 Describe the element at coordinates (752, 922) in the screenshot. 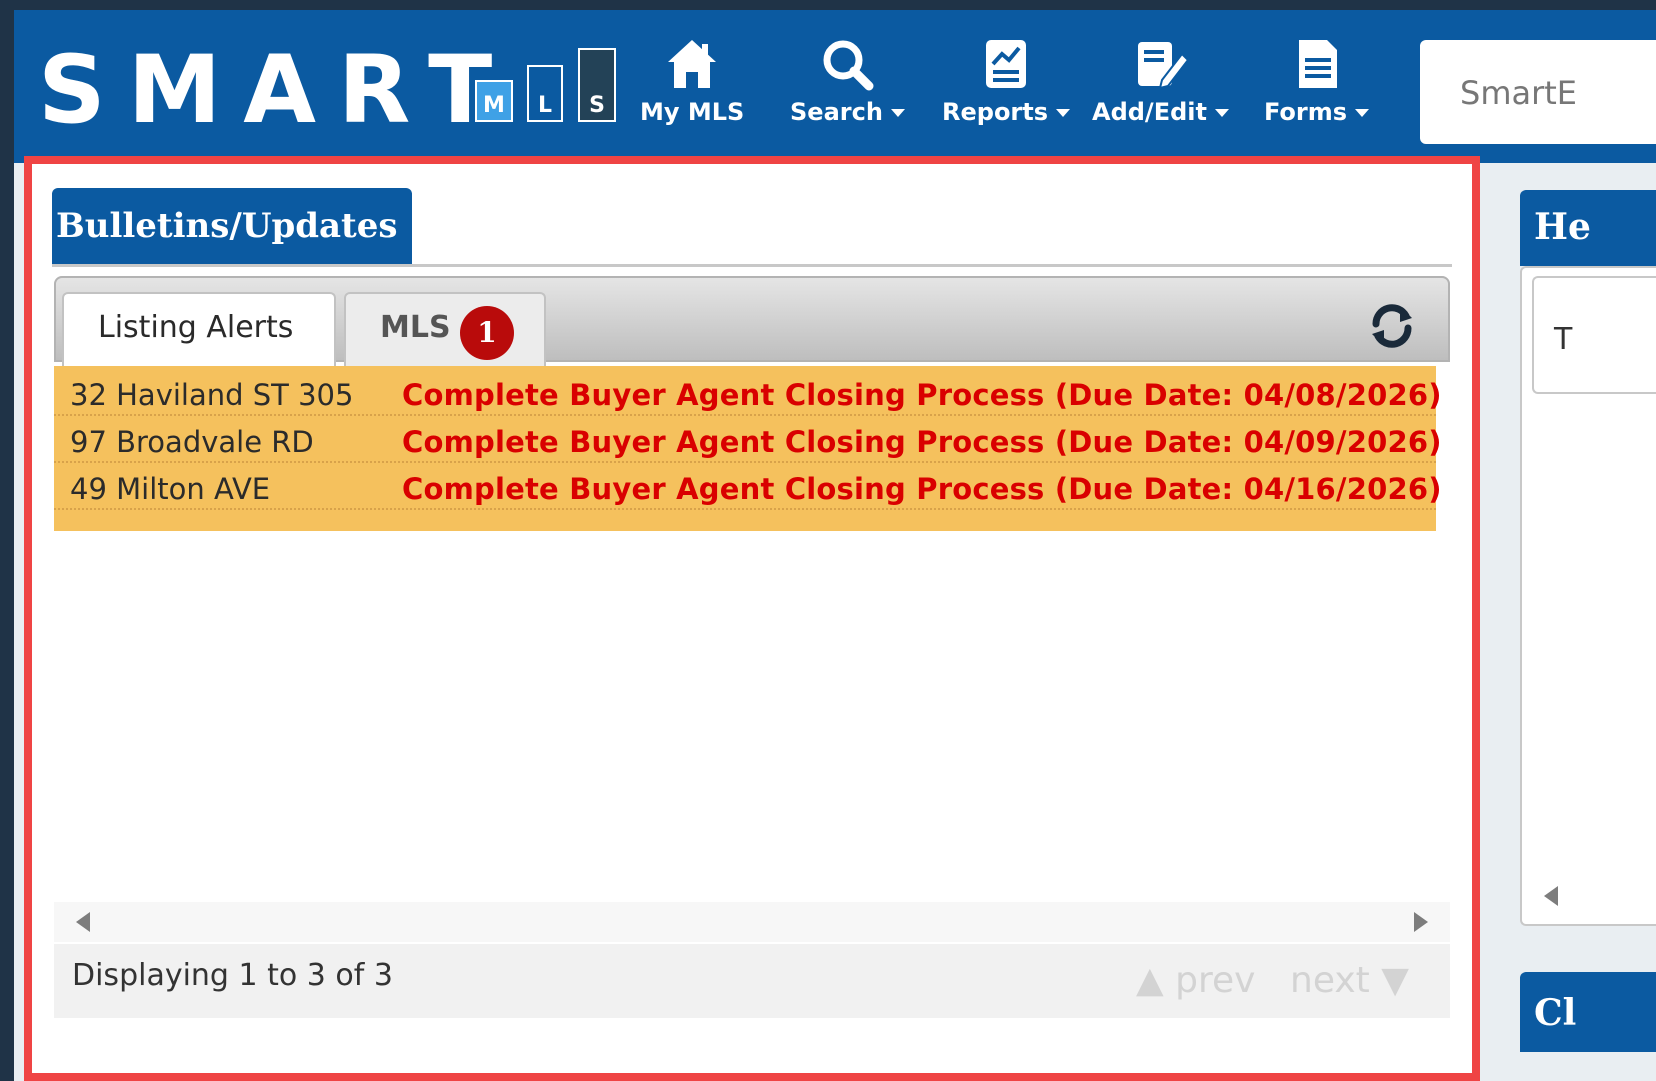

I see `horizontal-scrollbar` at that location.